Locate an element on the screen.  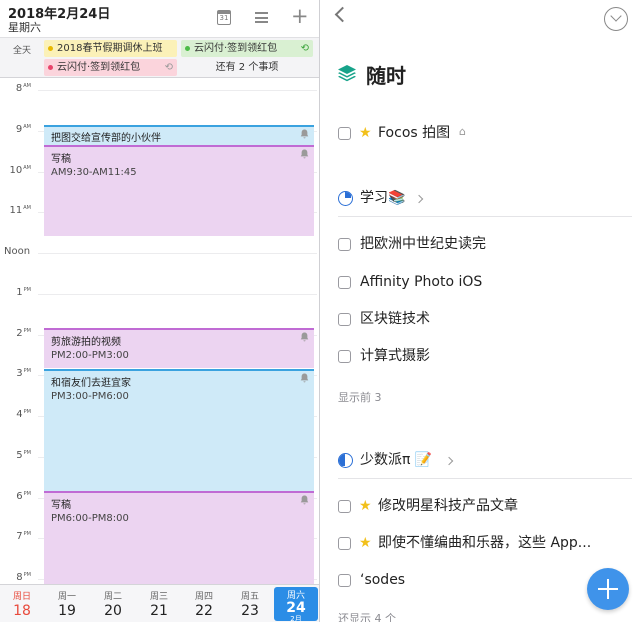
weekday-cell: 周四 22 is located at coordinates (204, 603).